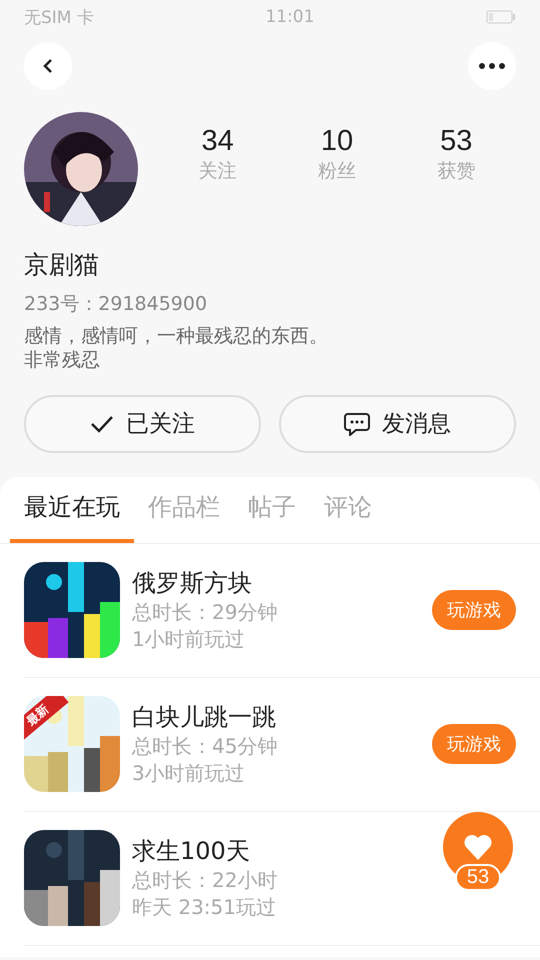 The image size is (540, 960). Describe the element at coordinates (192, 583) in the screenshot. I see `game-title: 俄罗斯方块` at that location.